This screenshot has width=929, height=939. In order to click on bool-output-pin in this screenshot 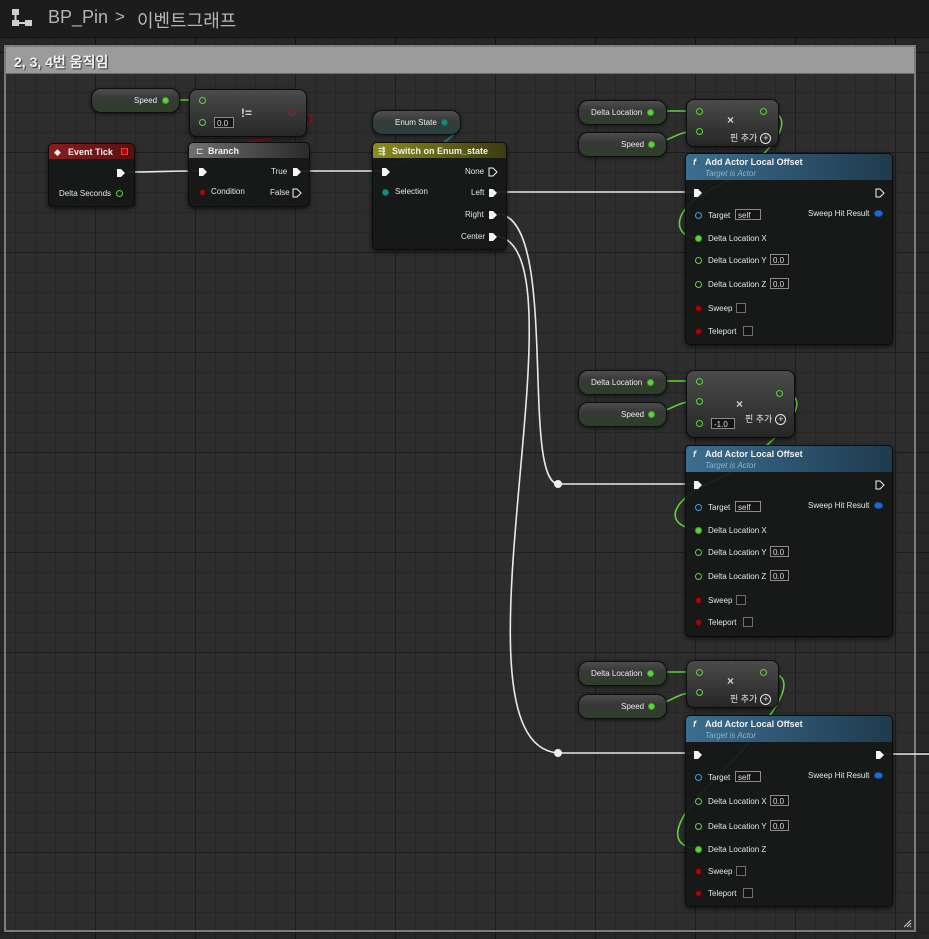, I will do `click(292, 112)`.